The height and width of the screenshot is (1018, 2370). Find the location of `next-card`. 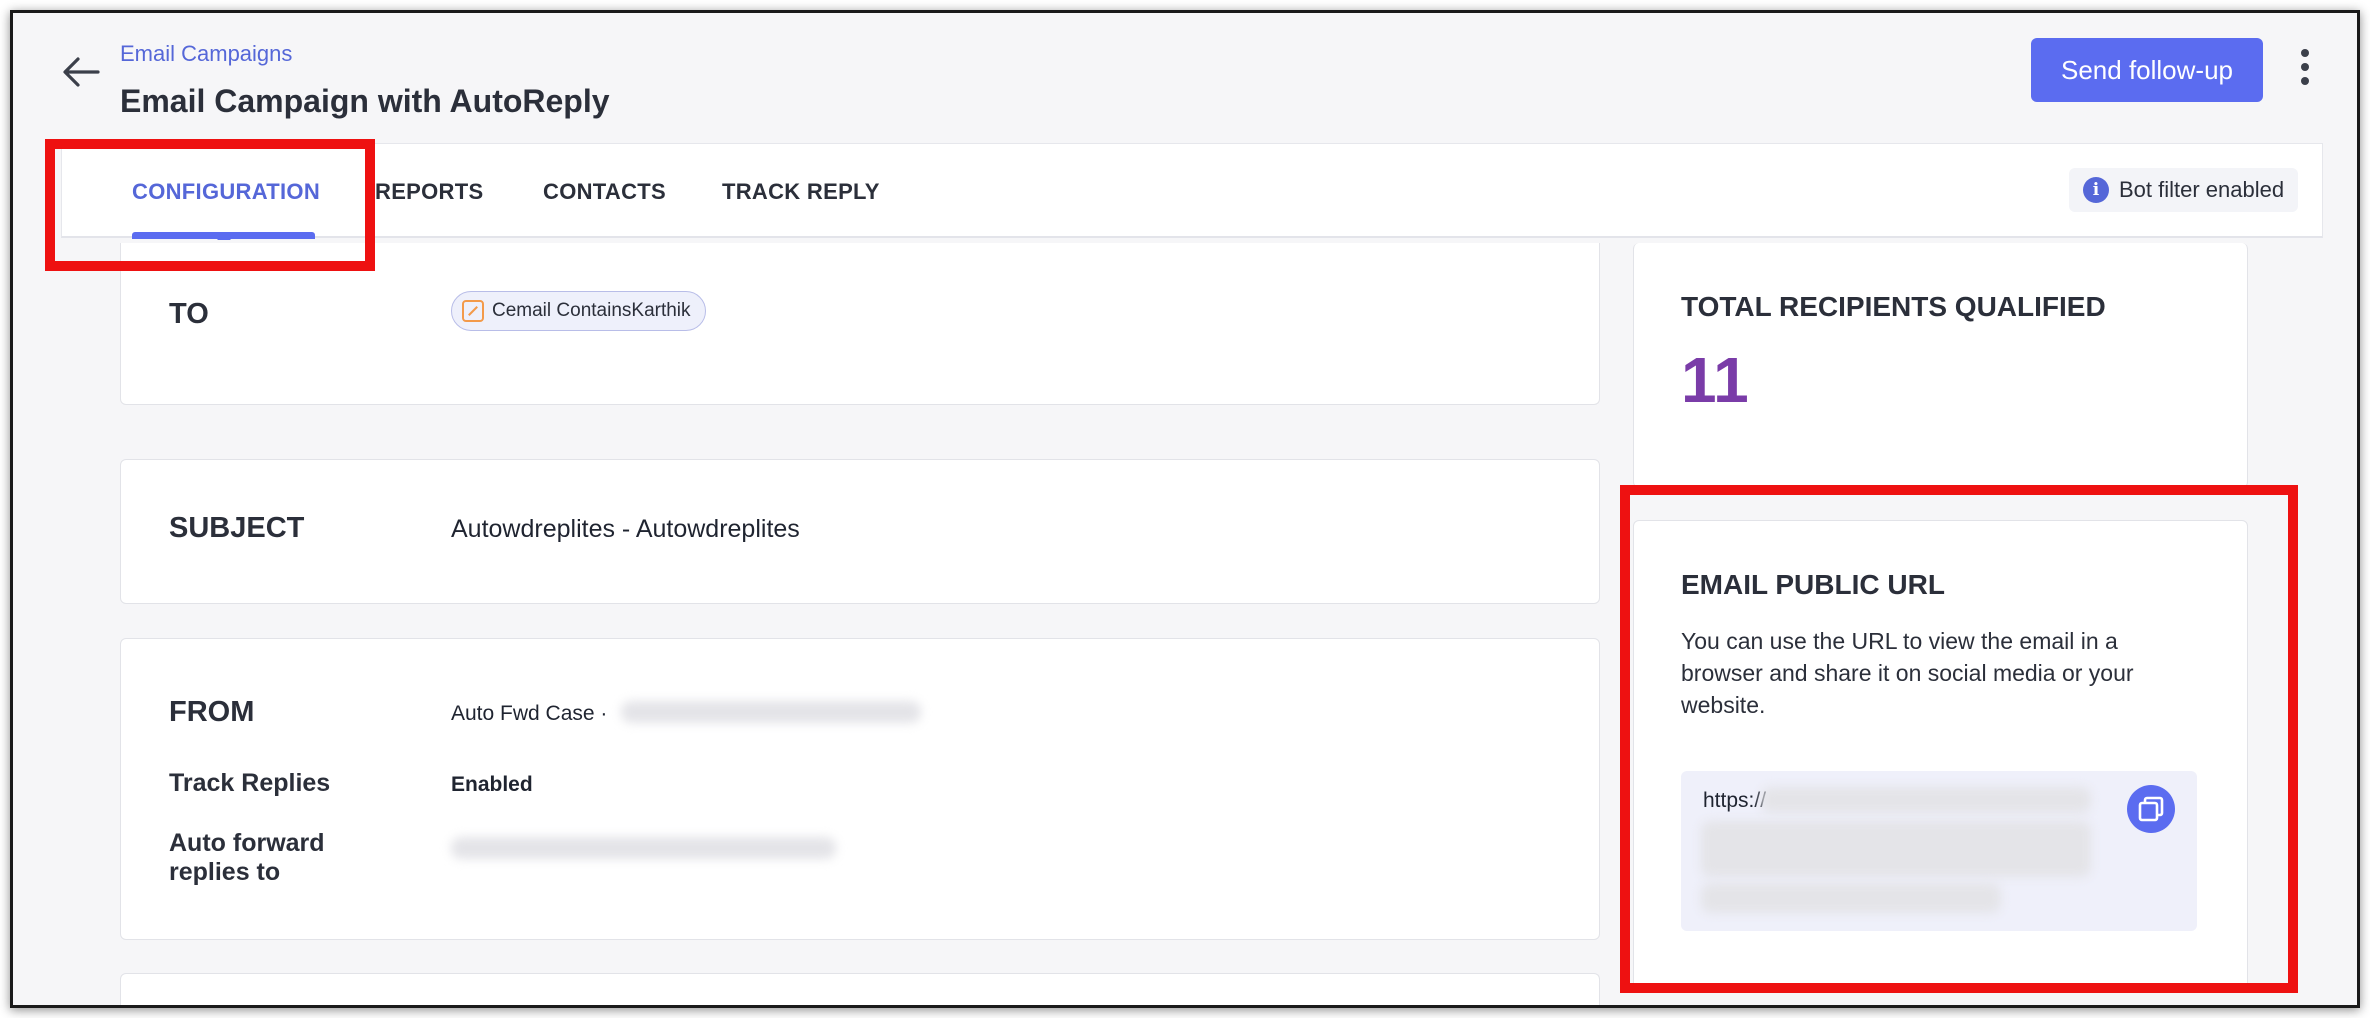

next-card is located at coordinates (860, 989).